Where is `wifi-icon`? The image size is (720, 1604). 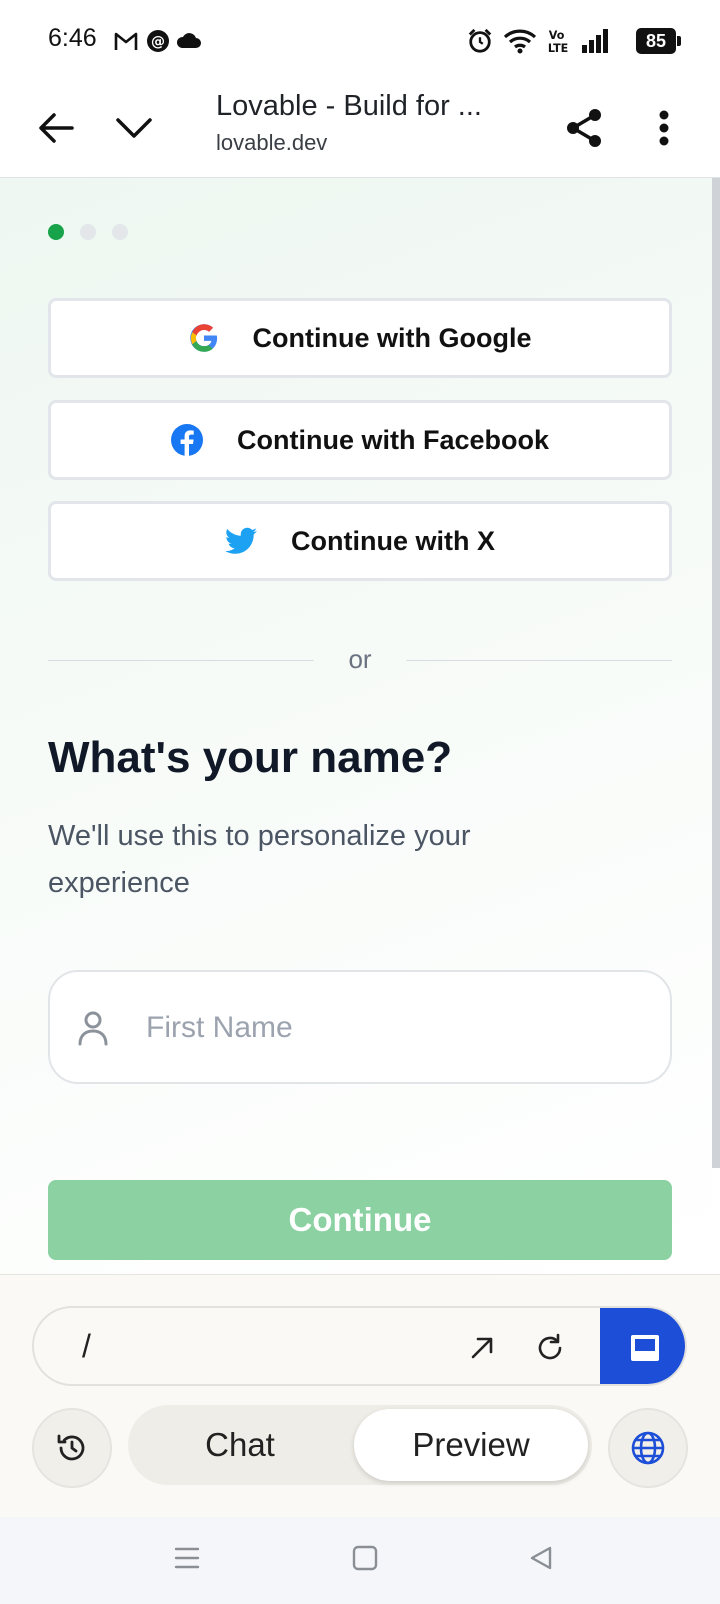 wifi-icon is located at coordinates (520, 41).